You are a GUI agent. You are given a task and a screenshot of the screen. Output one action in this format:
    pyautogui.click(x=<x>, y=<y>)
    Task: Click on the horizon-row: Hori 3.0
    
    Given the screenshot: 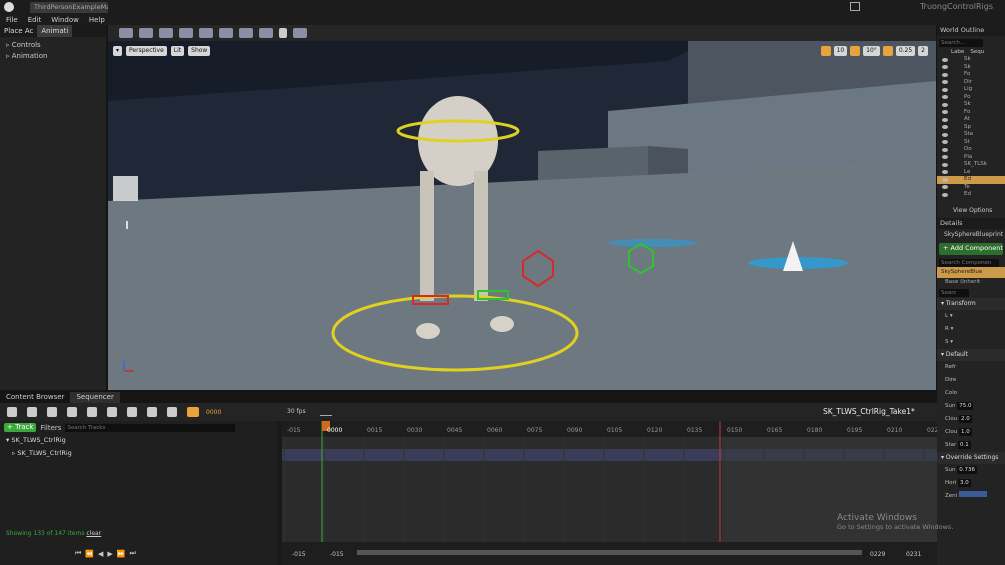 What is the action you would take?
    pyautogui.click(x=971, y=483)
    